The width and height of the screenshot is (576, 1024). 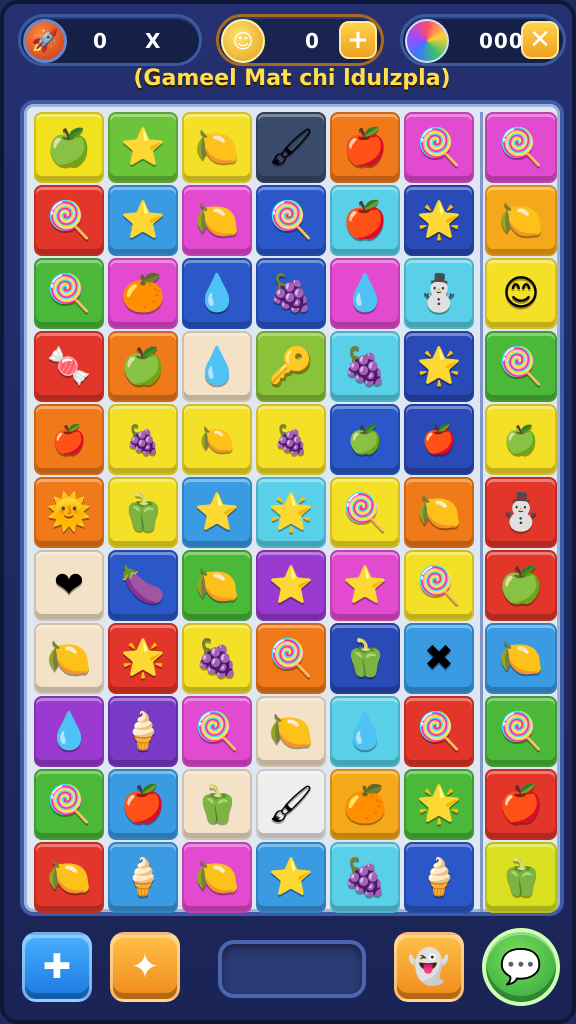 What do you see at coordinates (69, 366) in the screenshot?
I see `game-tile: 🍬` at bounding box center [69, 366].